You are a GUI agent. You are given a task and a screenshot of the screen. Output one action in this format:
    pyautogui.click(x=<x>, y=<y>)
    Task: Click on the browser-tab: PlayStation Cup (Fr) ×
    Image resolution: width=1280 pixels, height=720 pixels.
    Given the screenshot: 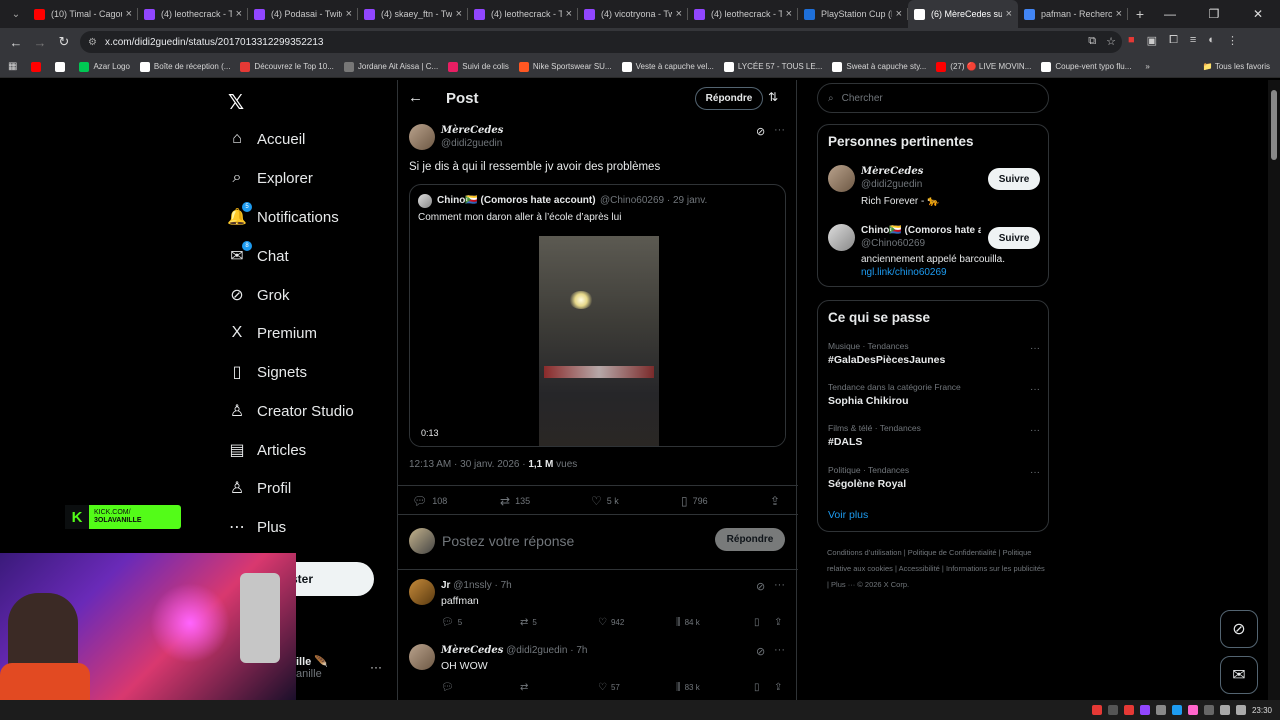 What is the action you would take?
    pyautogui.click(x=853, y=14)
    